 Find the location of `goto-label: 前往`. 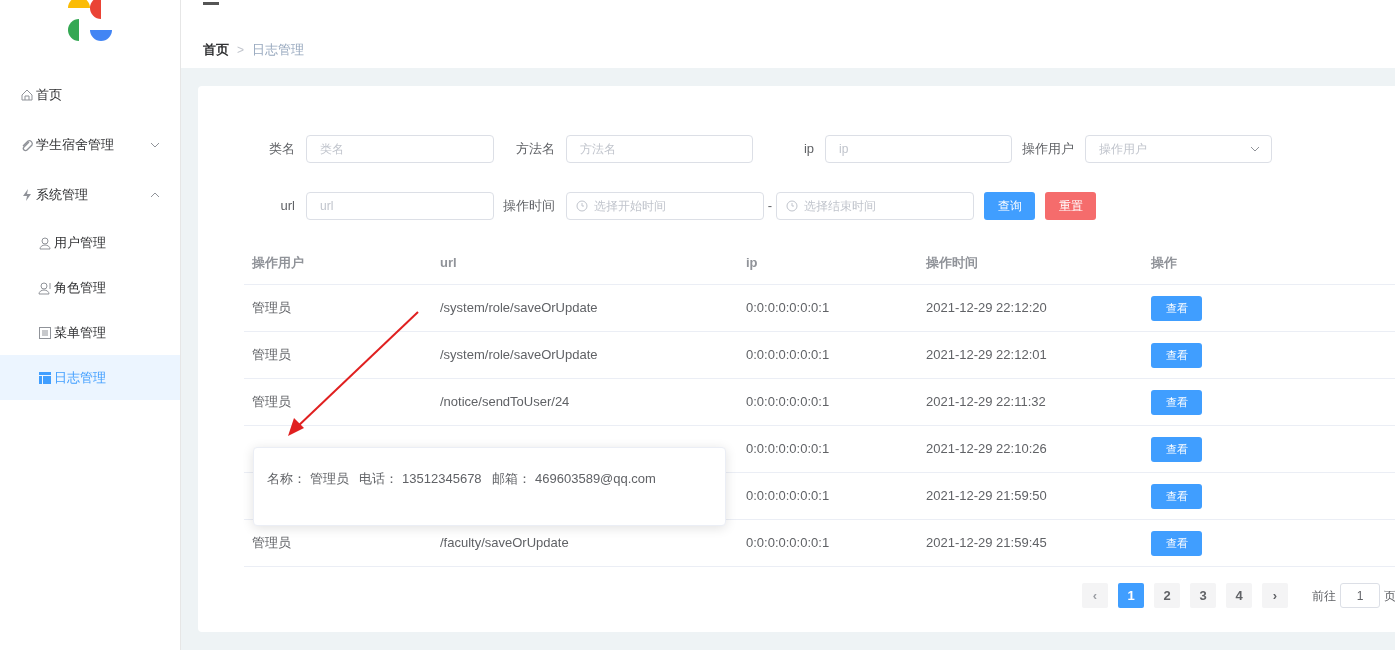

goto-label: 前往 is located at coordinates (1324, 596).